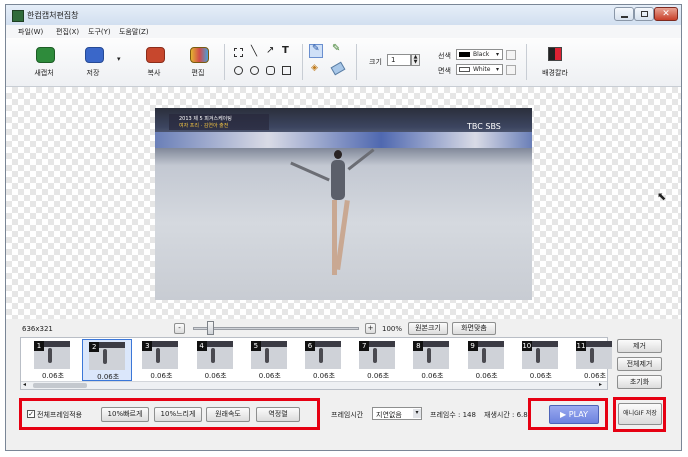 Image resolution: width=688 pixels, height=457 pixels. What do you see at coordinates (238, 70) in the screenshot?
I see `ellipse-select-icon` at bounding box center [238, 70].